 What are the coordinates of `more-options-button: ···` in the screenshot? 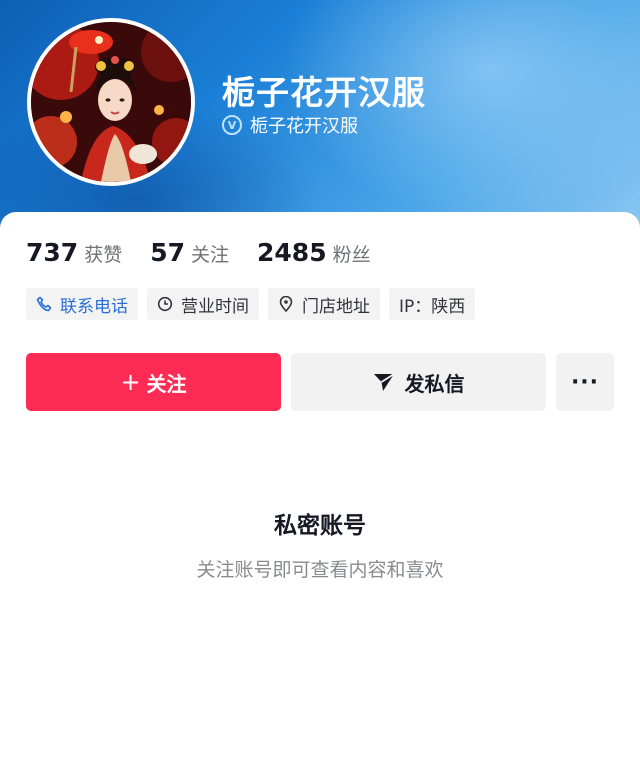 It's located at (585, 382).